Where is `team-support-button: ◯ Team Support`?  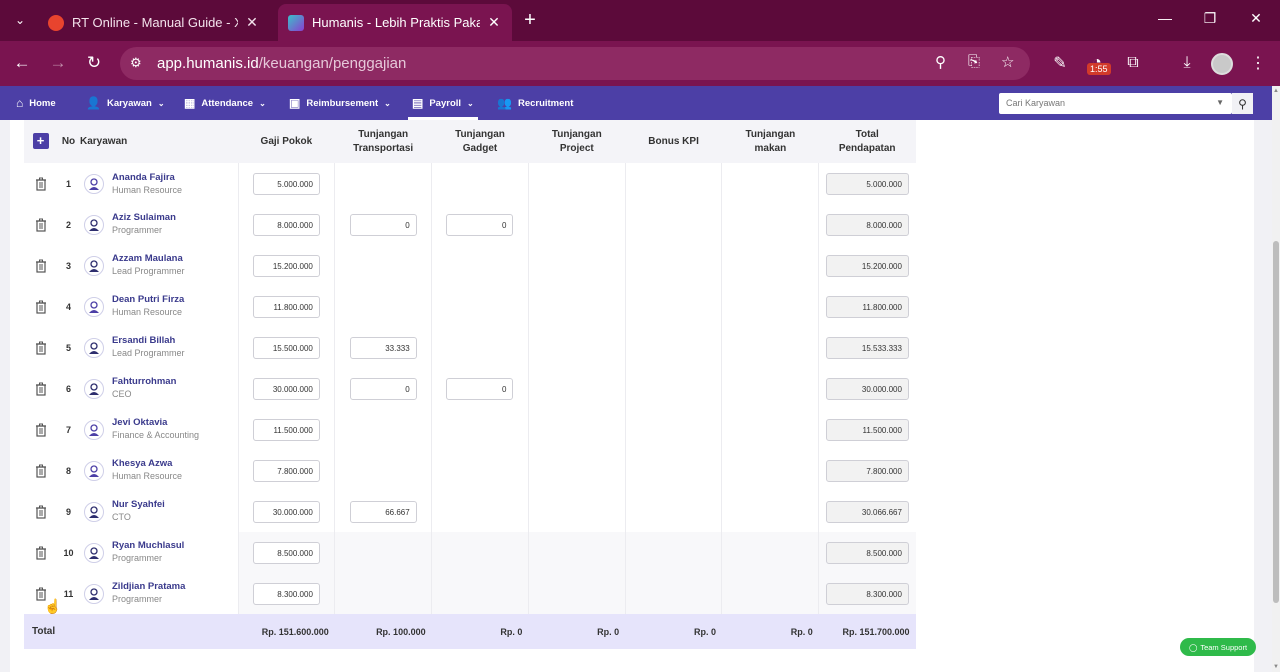
team-support-button: ◯ Team Support is located at coordinates (1218, 647).